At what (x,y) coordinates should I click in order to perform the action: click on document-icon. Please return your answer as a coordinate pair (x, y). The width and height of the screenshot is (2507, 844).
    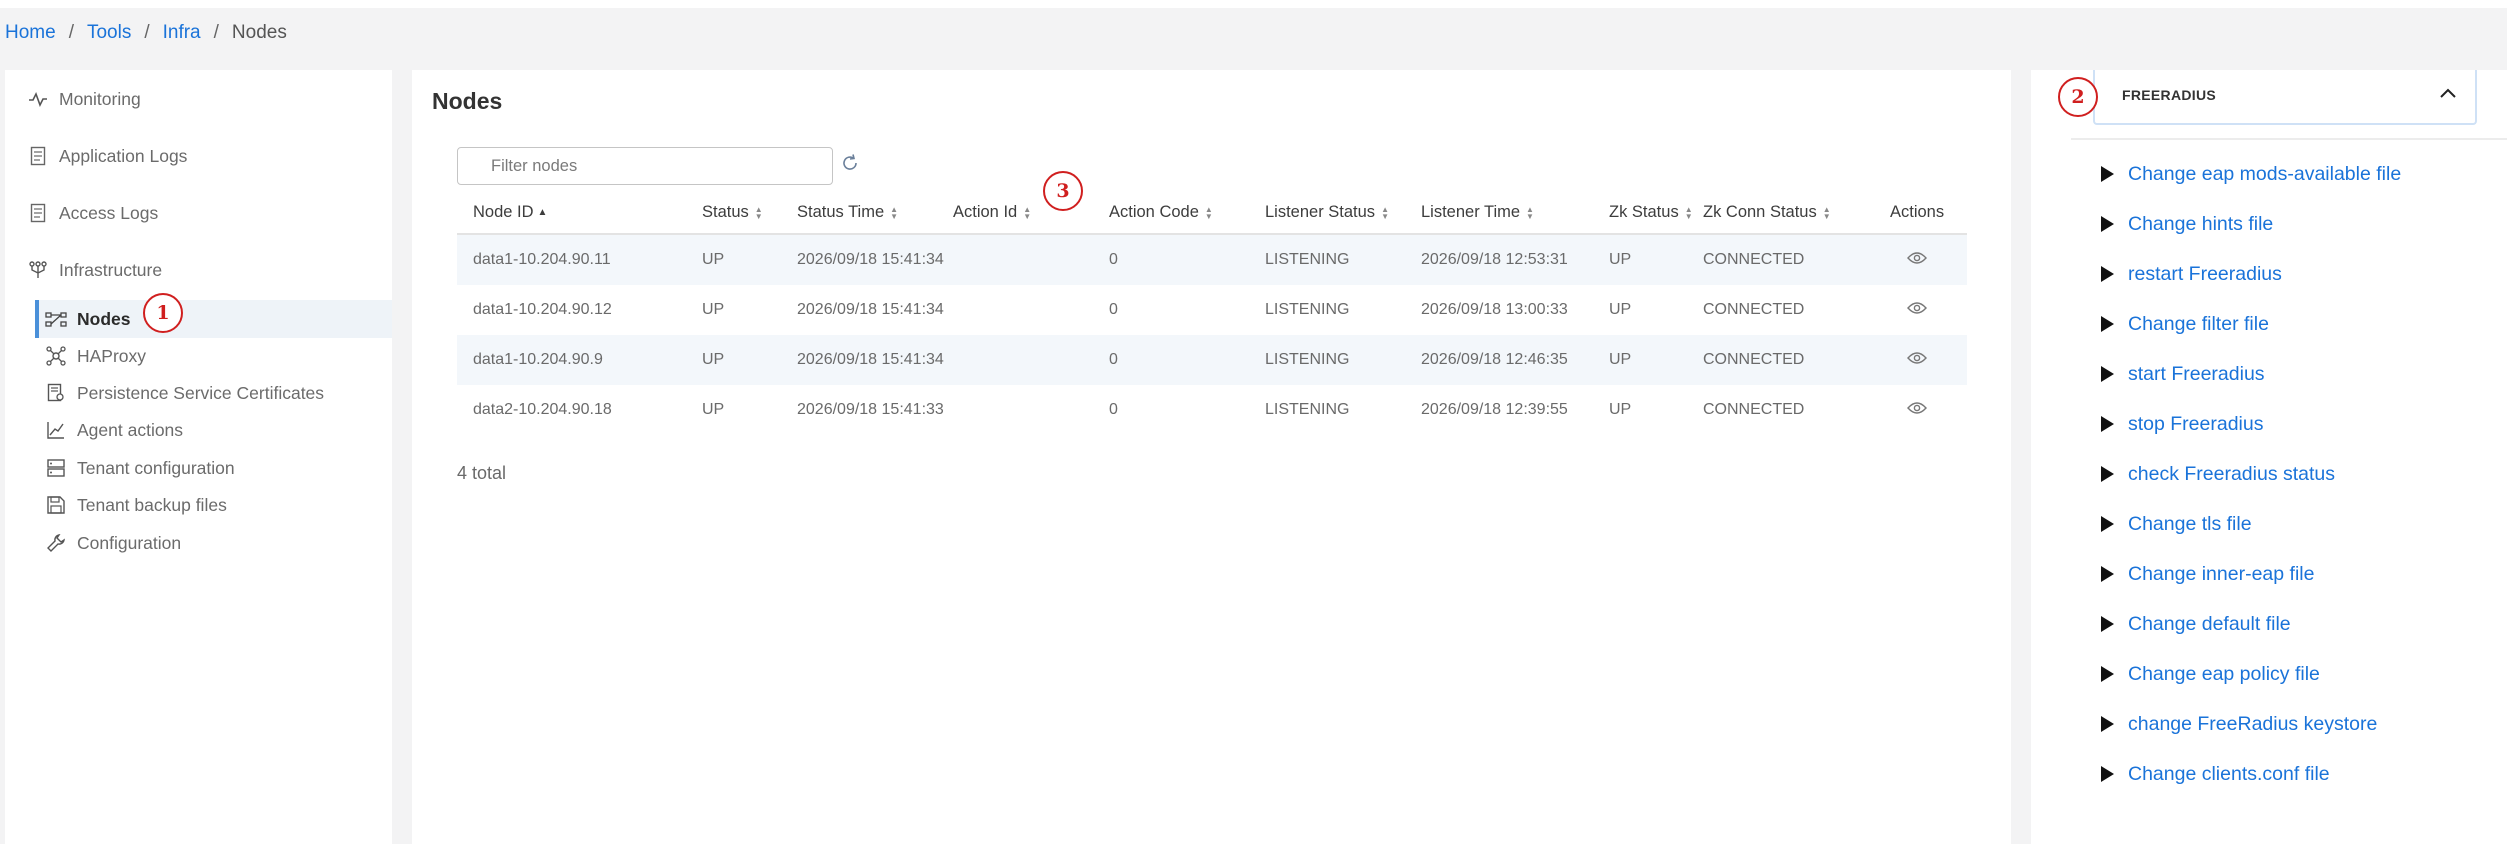
    Looking at the image, I should click on (38, 156).